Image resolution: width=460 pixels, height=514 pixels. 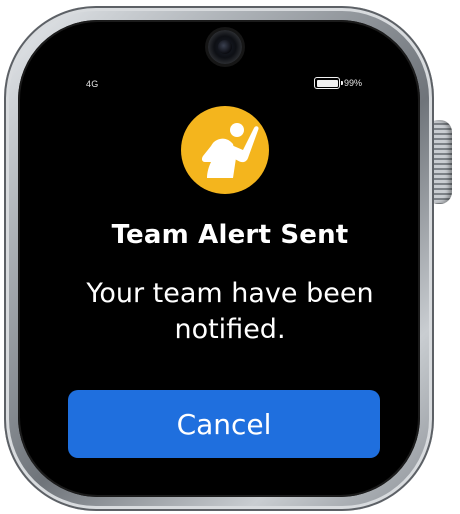 I want to click on alert-message: Your team have been notified., so click(x=230, y=311).